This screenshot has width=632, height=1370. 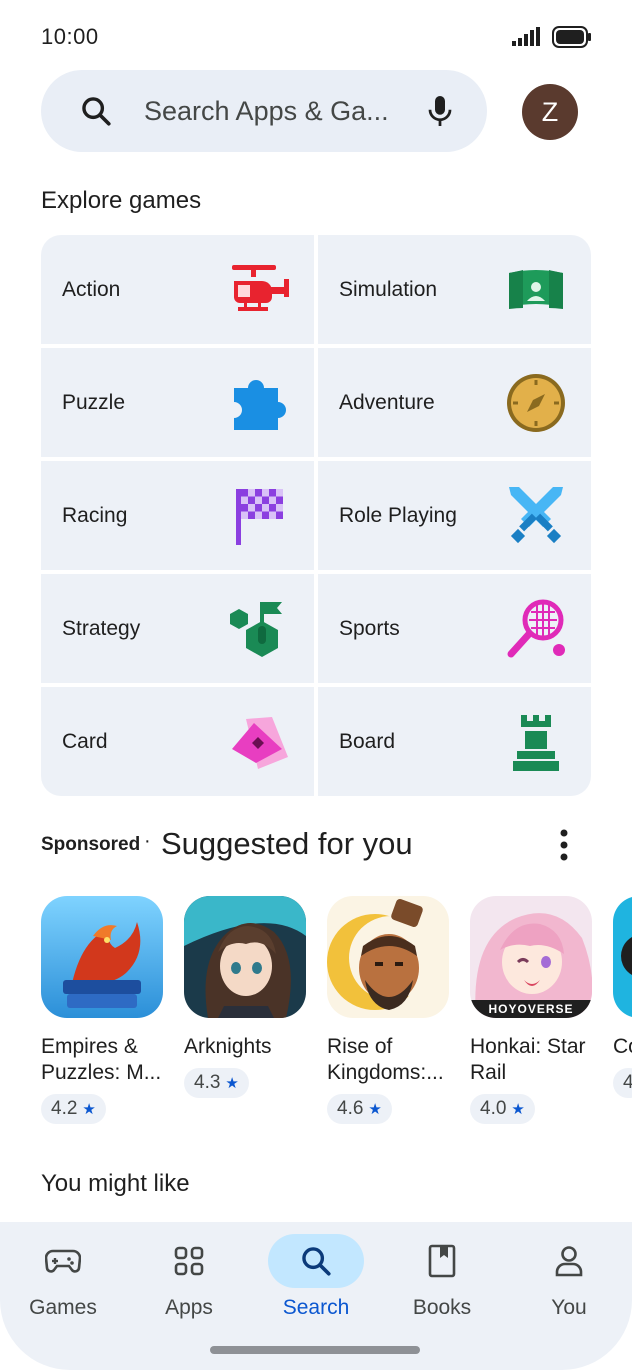 I want to click on nav-item-games: Games, so click(x=63, y=1282).